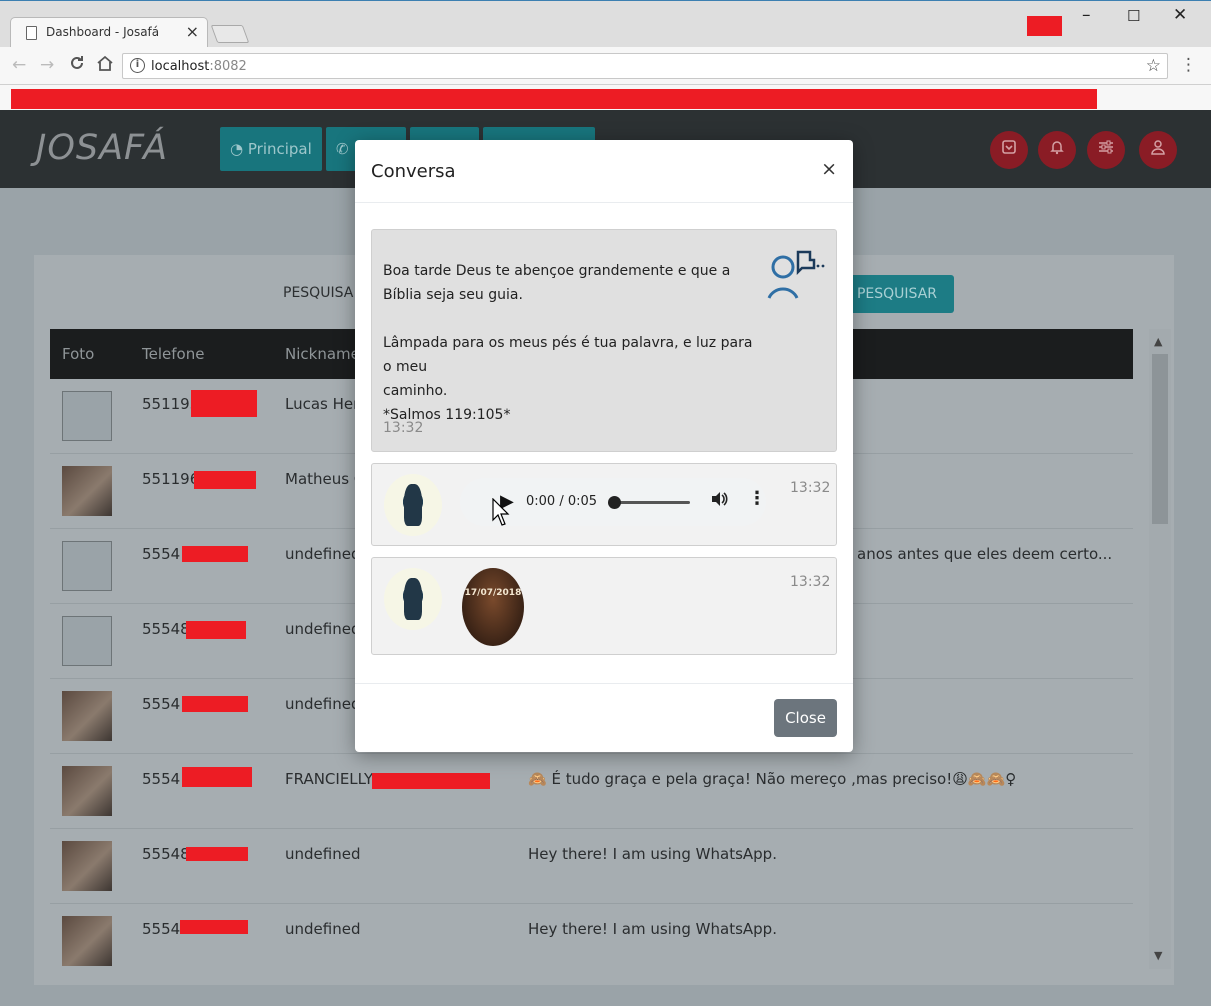 The width and height of the screenshot is (1211, 1006). What do you see at coordinates (614, 502) in the screenshot?
I see `audio-seek-knob` at bounding box center [614, 502].